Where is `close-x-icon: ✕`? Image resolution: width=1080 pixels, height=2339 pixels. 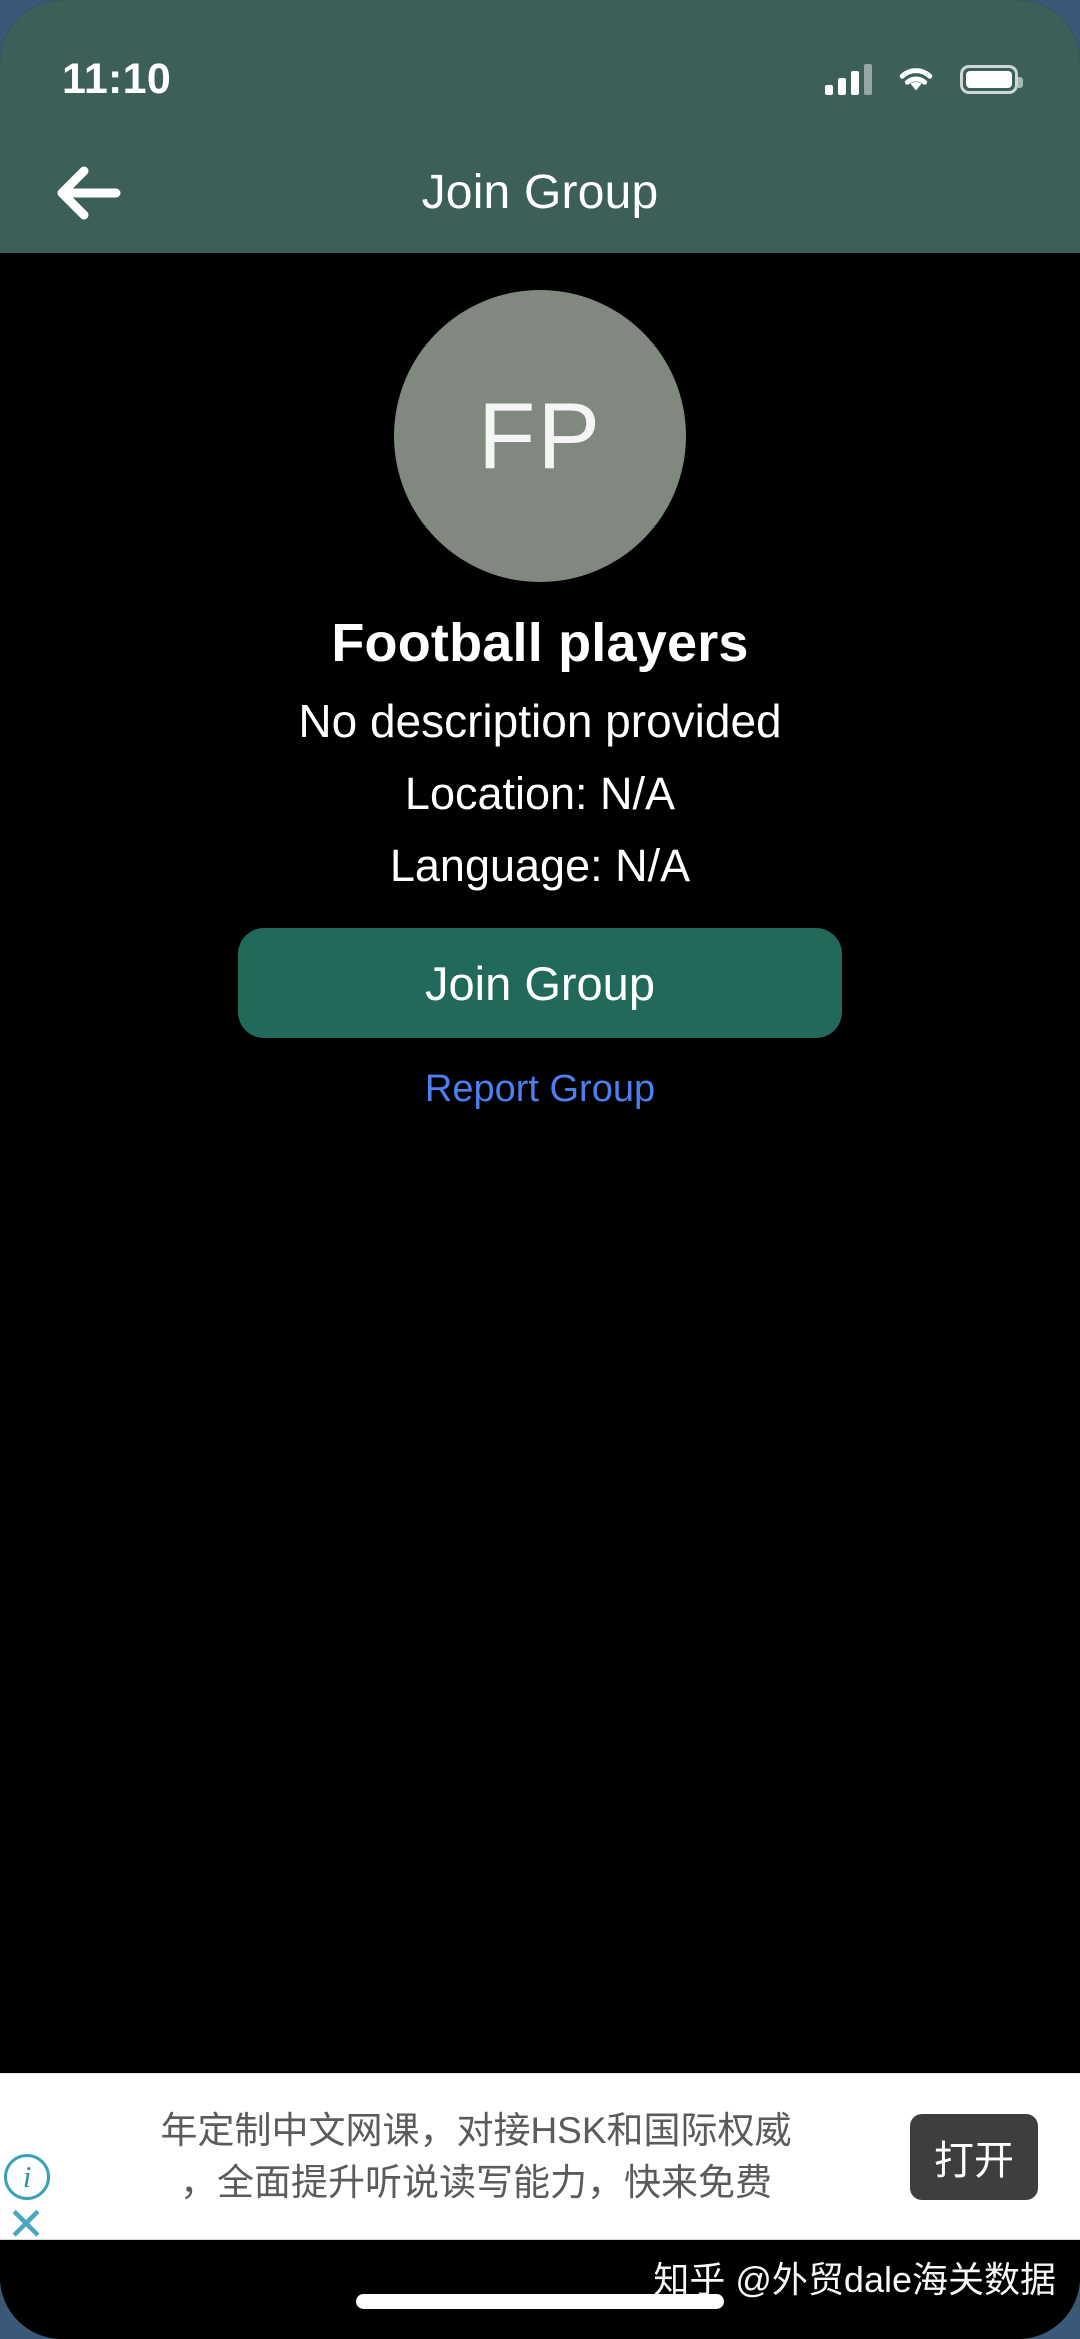
close-x-icon: ✕ is located at coordinates (26, 2224).